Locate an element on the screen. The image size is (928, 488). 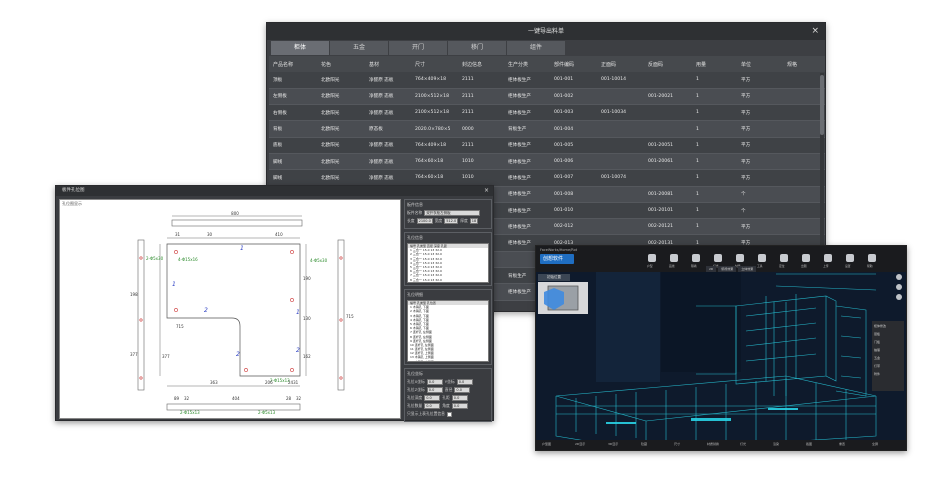
floorplan-thumbnail is located at coordinates (563, 298).